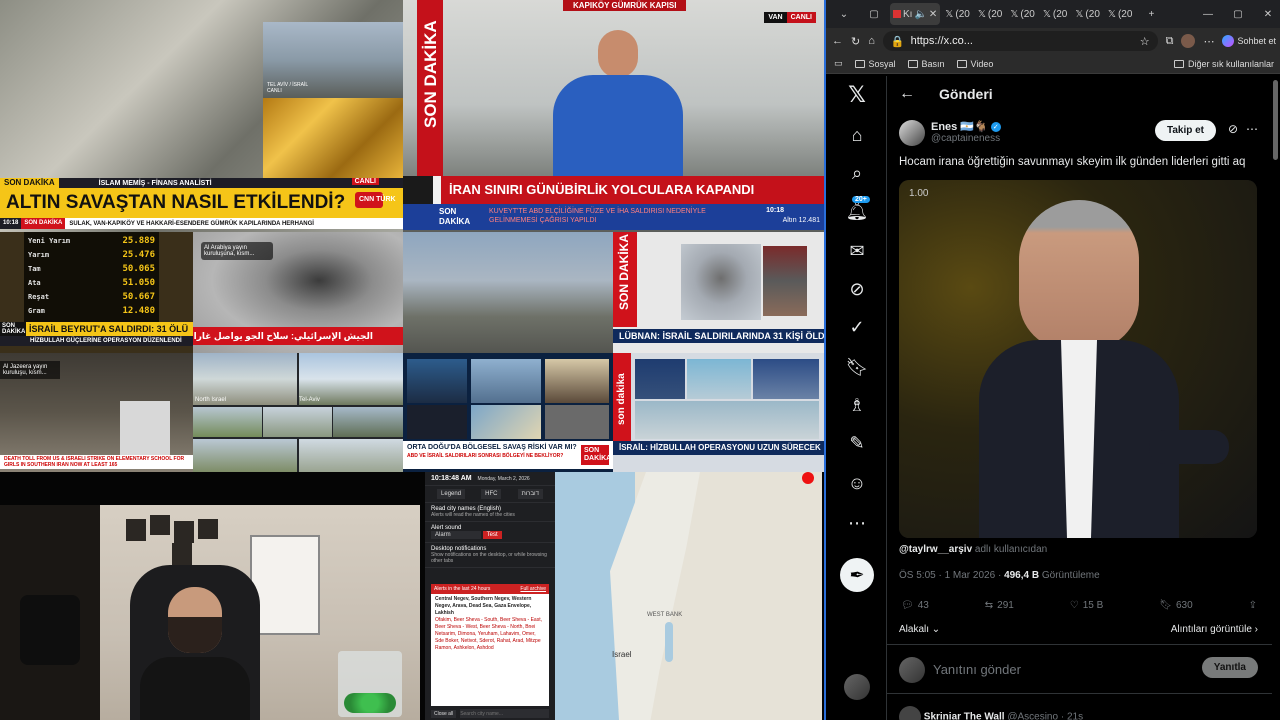  Describe the element at coordinates (298, 412) in the screenshot. I see `israel-cams-stream: North Israel Tel-Aviv` at that location.